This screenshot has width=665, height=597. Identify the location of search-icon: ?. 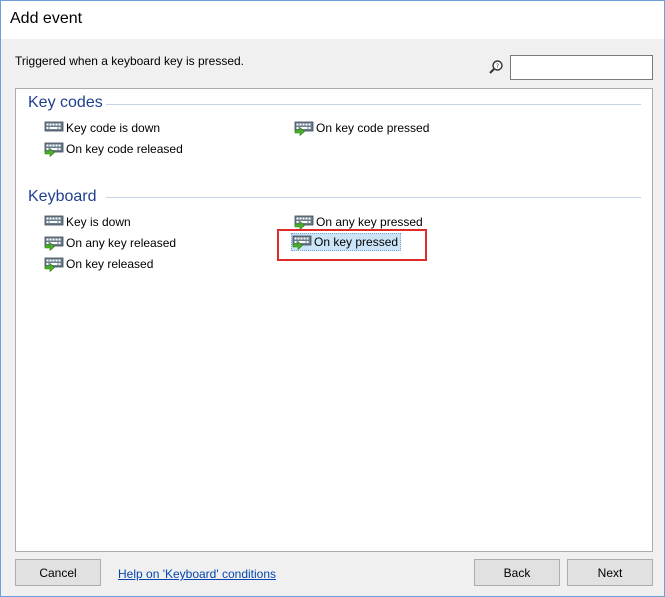
(496, 67).